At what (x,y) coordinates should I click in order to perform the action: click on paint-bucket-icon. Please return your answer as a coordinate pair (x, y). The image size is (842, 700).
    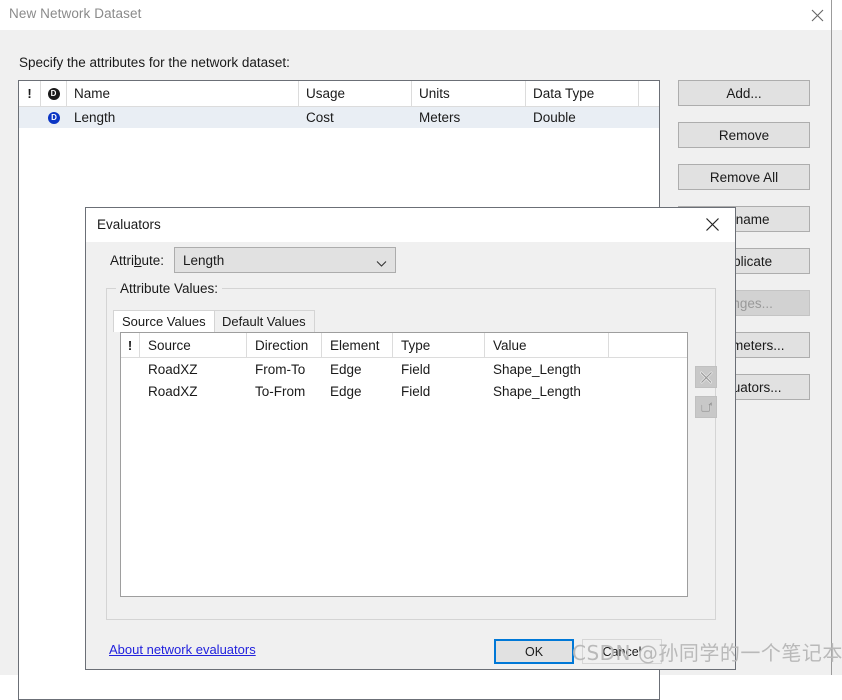
    Looking at the image, I should click on (706, 407).